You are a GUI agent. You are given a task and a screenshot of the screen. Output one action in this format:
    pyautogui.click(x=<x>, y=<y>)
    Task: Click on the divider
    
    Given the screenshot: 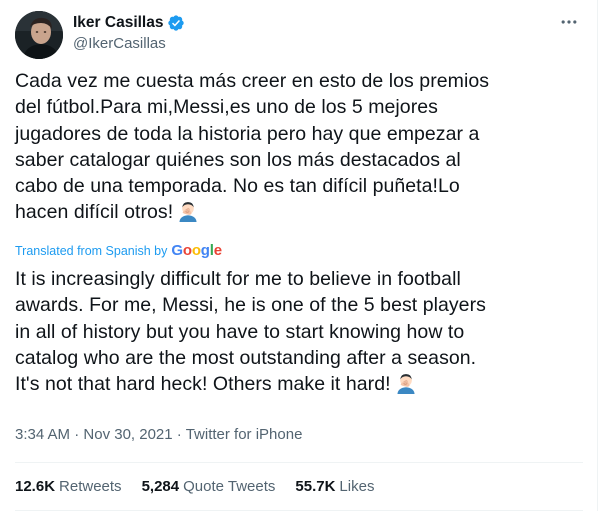 What is the action you would take?
    pyautogui.click(x=299, y=462)
    